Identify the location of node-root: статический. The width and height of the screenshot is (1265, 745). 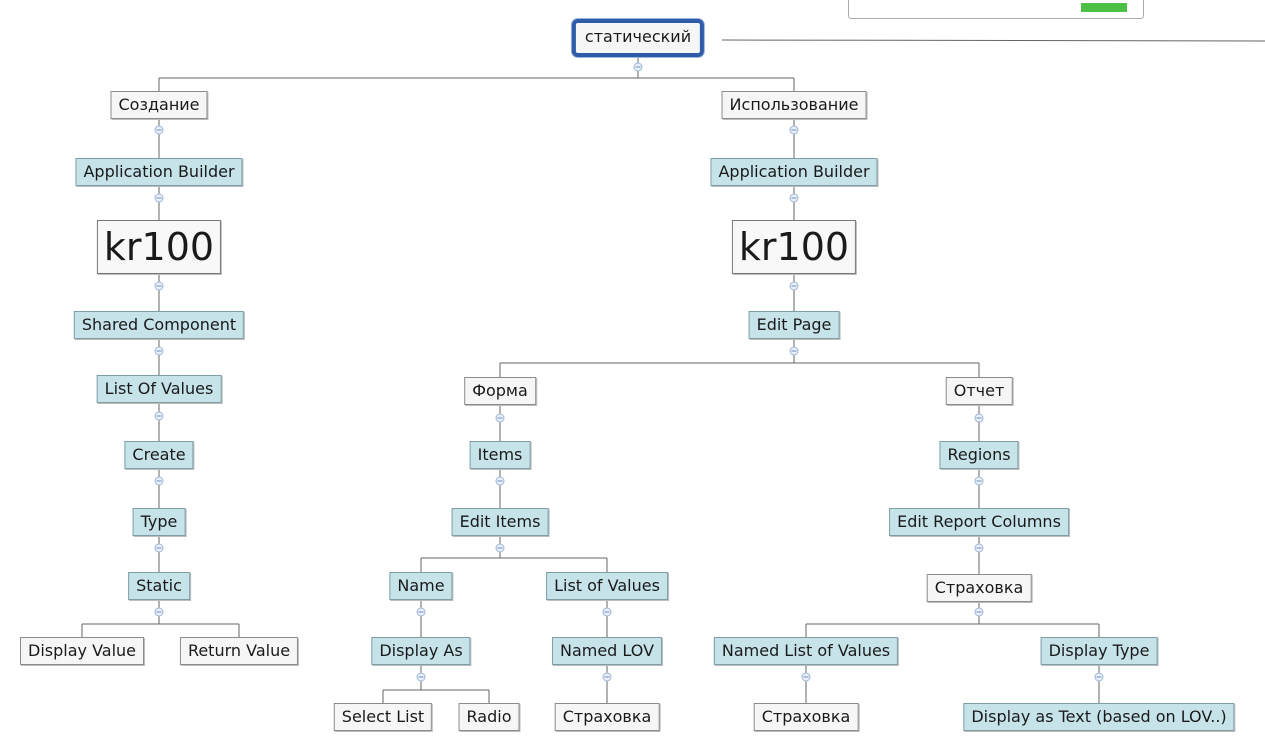
(638, 38).